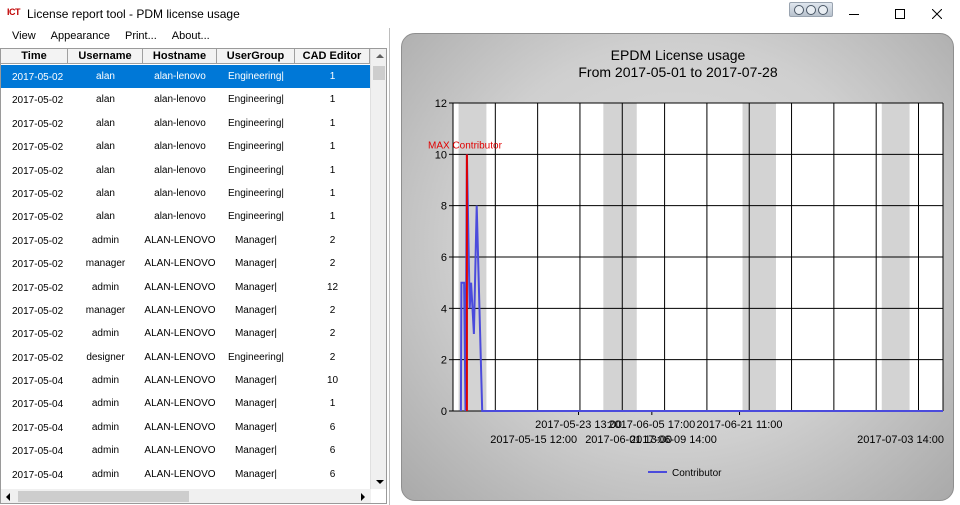 The width and height of the screenshot is (960, 505). I want to click on cell-cad-editor: 6, so click(332, 474).